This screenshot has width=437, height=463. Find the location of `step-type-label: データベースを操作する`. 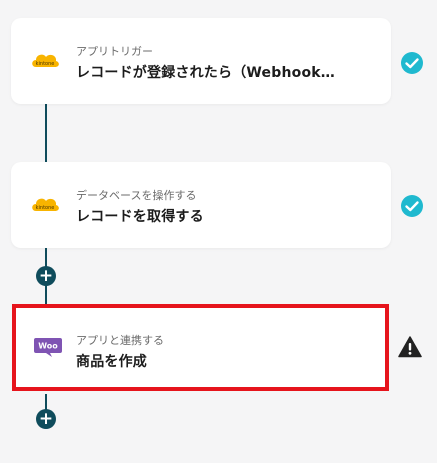

step-type-label: データベースを操作する is located at coordinates (136, 195).